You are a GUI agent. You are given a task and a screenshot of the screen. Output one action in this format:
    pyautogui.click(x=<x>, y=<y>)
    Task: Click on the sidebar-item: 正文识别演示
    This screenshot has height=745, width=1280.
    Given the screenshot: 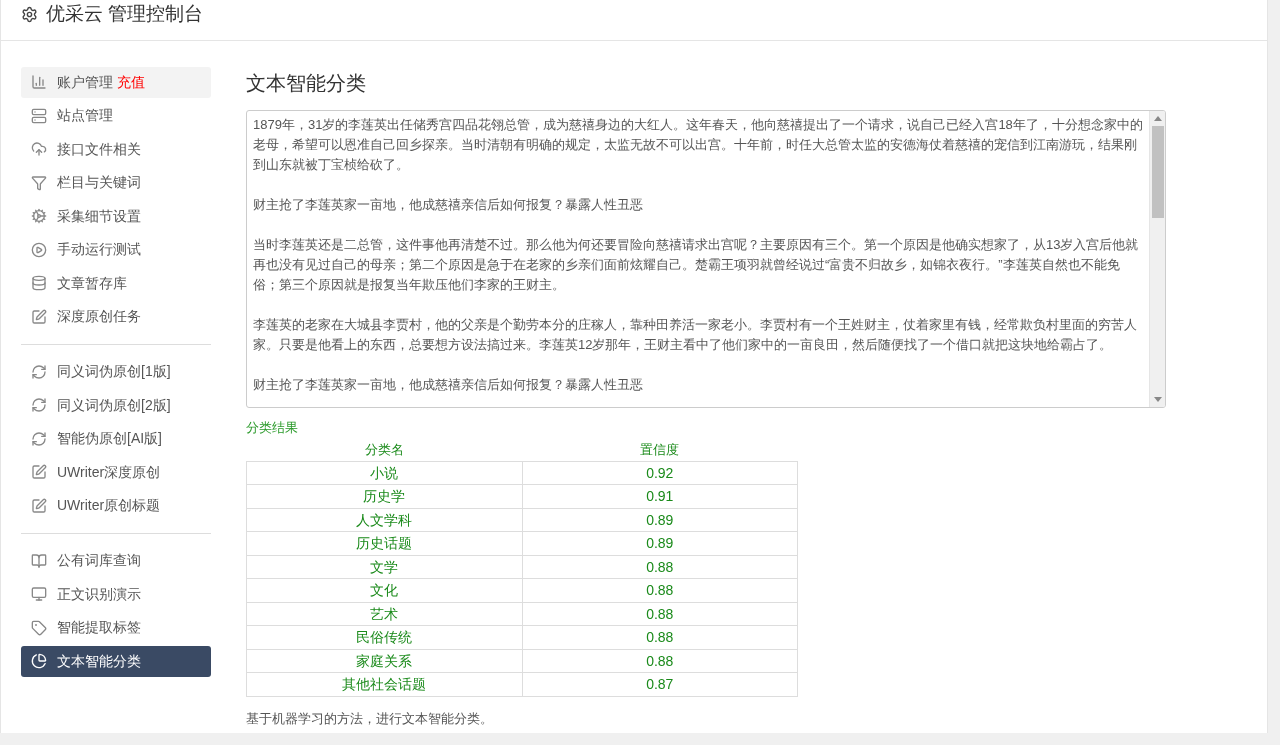 What is the action you would take?
    pyautogui.click(x=116, y=594)
    